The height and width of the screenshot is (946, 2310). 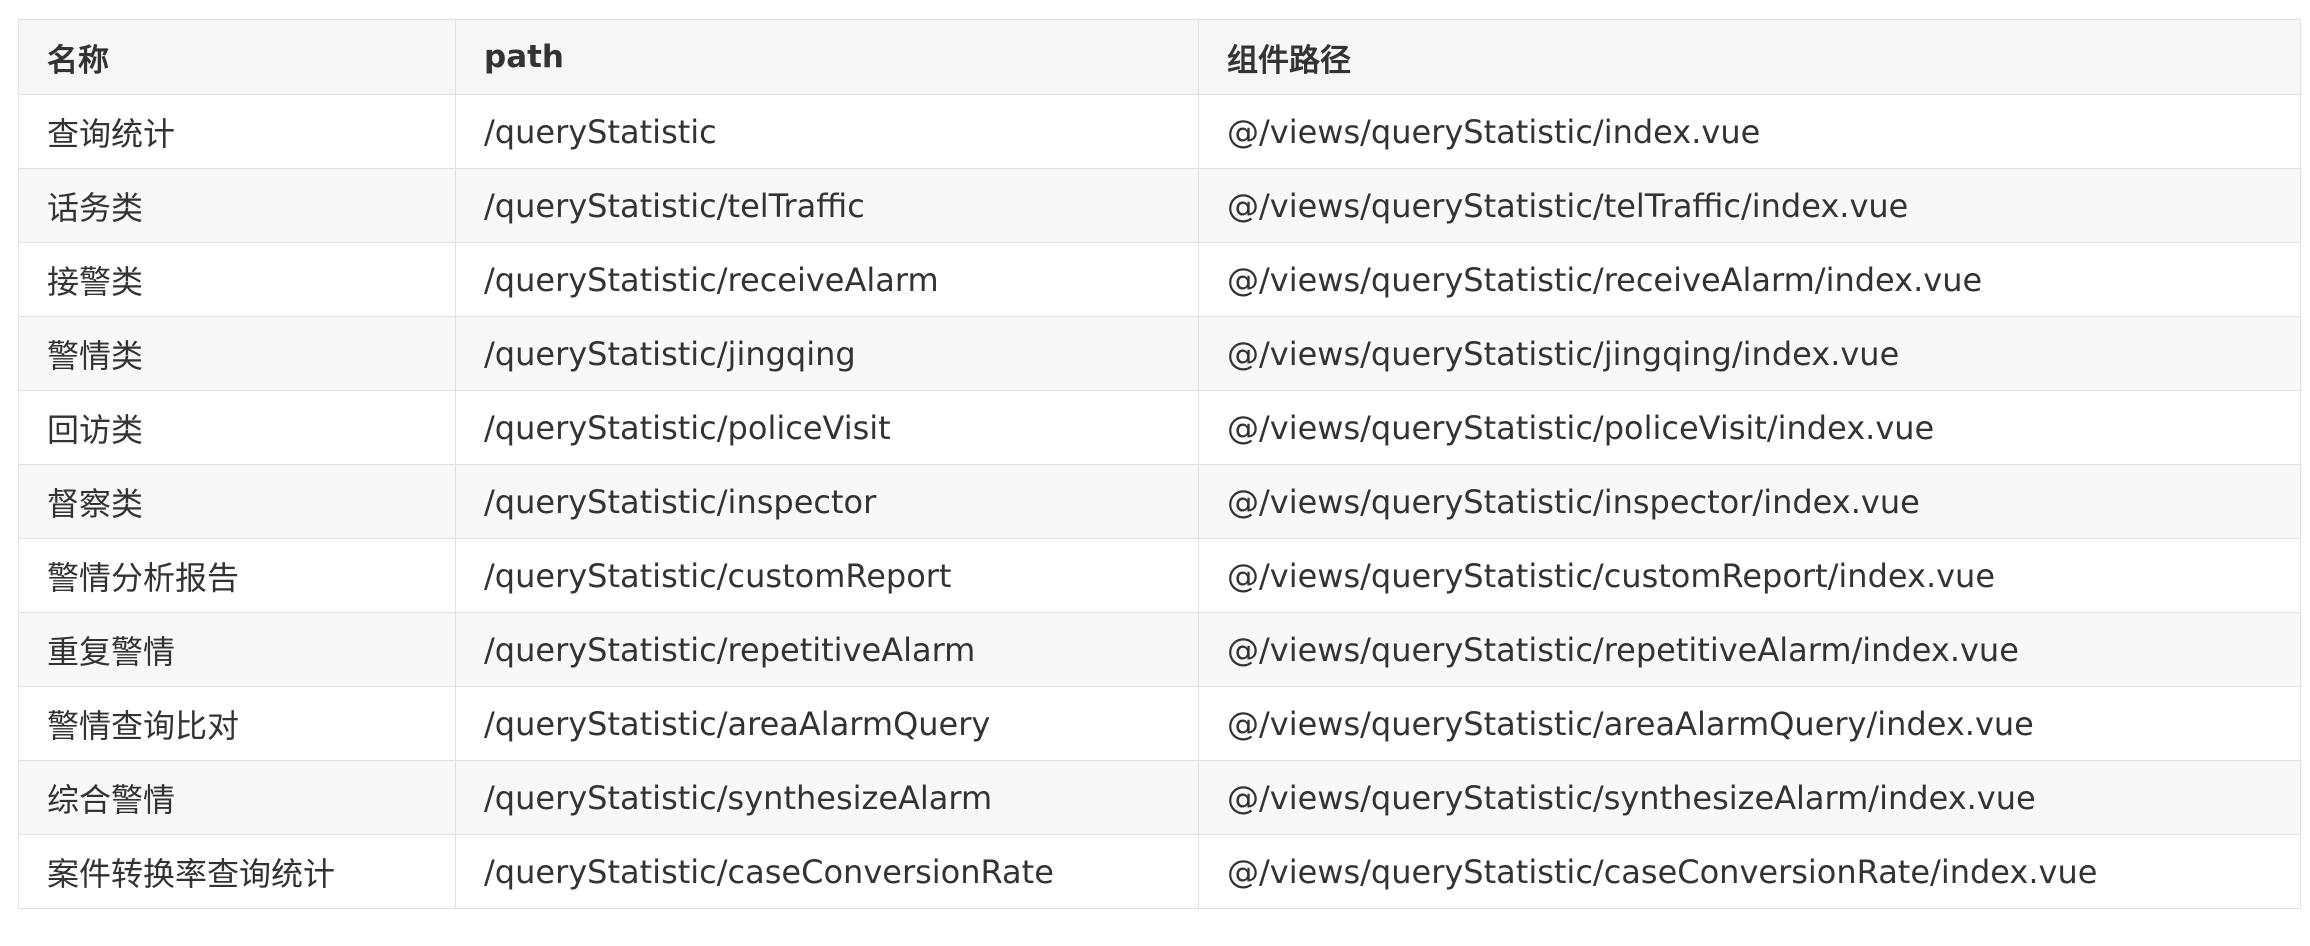 What do you see at coordinates (827, 131) in the screenshot?
I see `cell-path: /queryStatistic` at bounding box center [827, 131].